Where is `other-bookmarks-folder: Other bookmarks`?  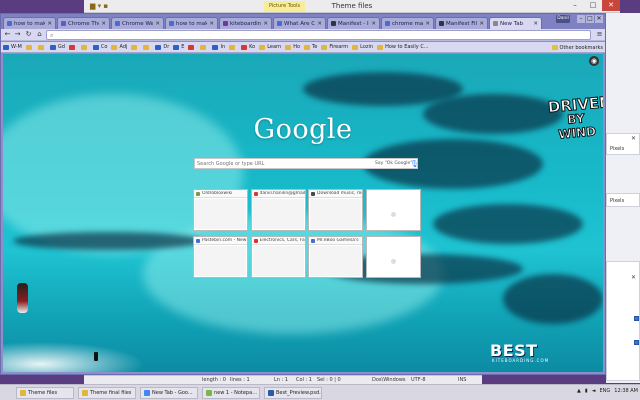
other-bookmarks-folder: Other bookmarks is located at coordinates (577, 47).